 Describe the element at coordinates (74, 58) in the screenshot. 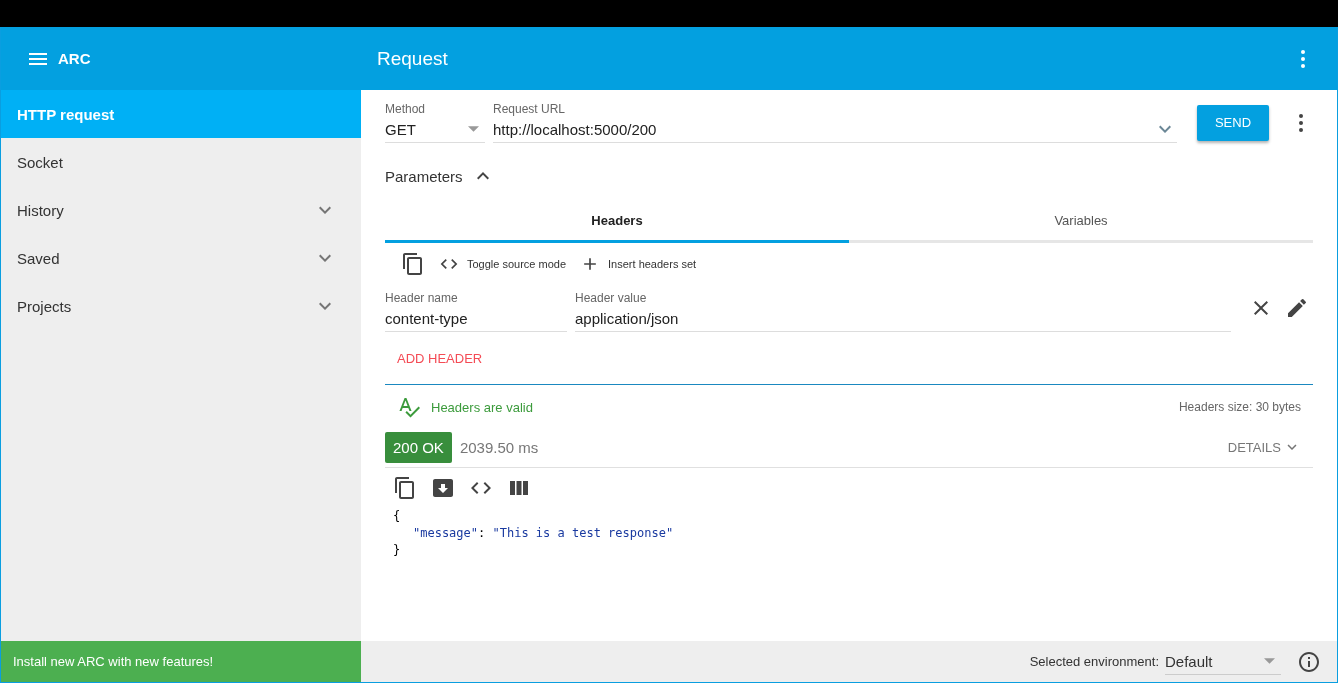

I see `app-name: ARC` at that location.